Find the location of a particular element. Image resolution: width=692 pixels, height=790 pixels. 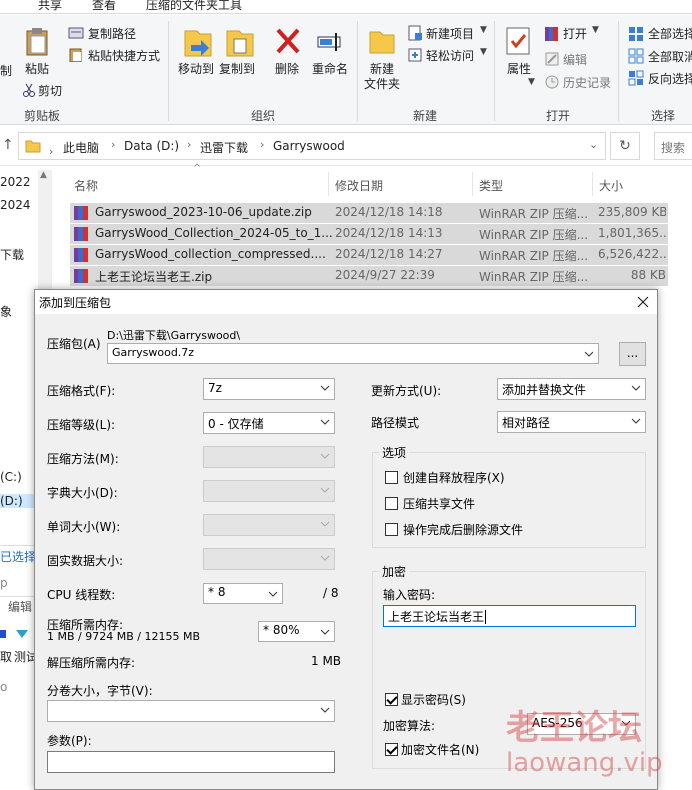

history-icon is located at coordinates (552, 82).